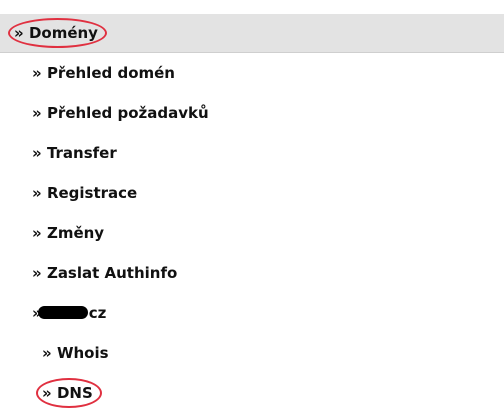 This screenshot has height=413, width=504. Describe the element at coordinates (252, 73) in the screenshot. I see `menu-item-prehled-domen: » Přehled domén` at that location.